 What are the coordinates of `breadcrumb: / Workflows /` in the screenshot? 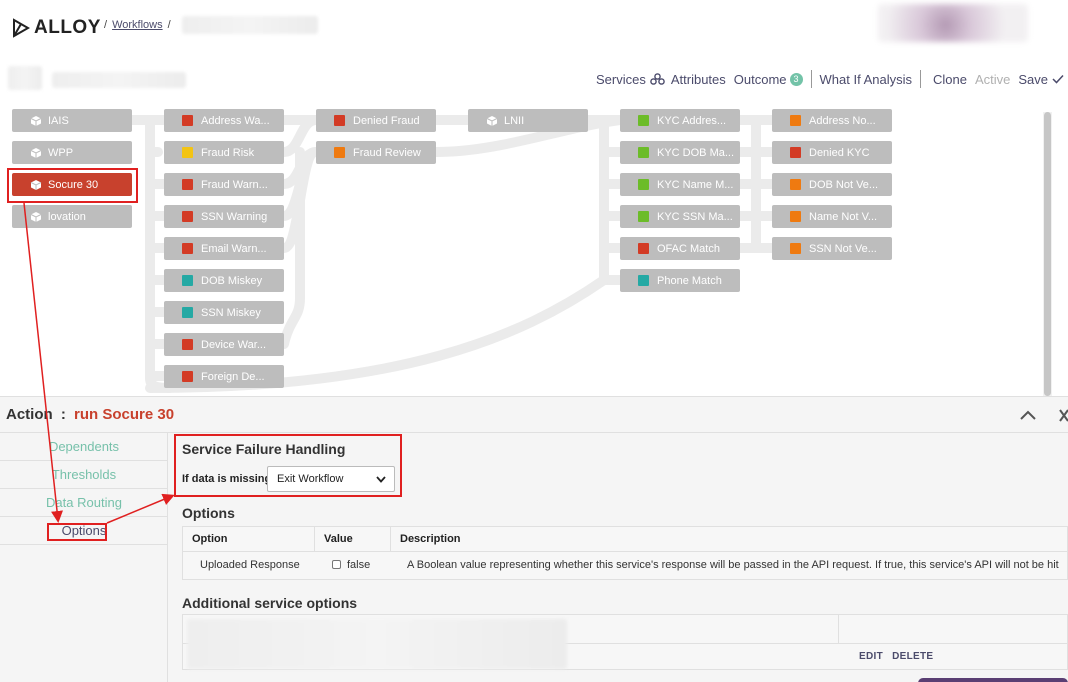 It's located at (137, 25).